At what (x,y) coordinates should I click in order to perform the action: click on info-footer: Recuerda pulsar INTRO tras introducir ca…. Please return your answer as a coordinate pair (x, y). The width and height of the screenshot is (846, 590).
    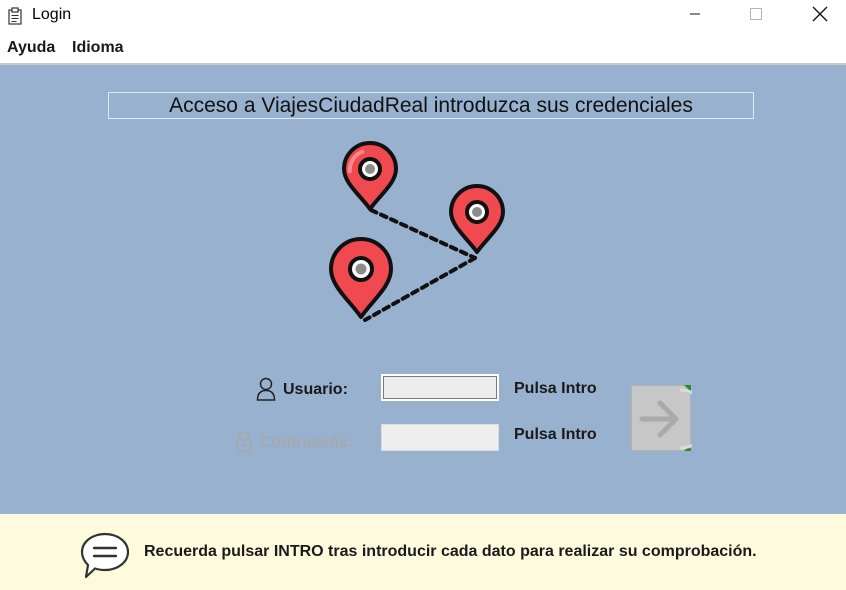
    Looking at the image, I should click on (423, 552).